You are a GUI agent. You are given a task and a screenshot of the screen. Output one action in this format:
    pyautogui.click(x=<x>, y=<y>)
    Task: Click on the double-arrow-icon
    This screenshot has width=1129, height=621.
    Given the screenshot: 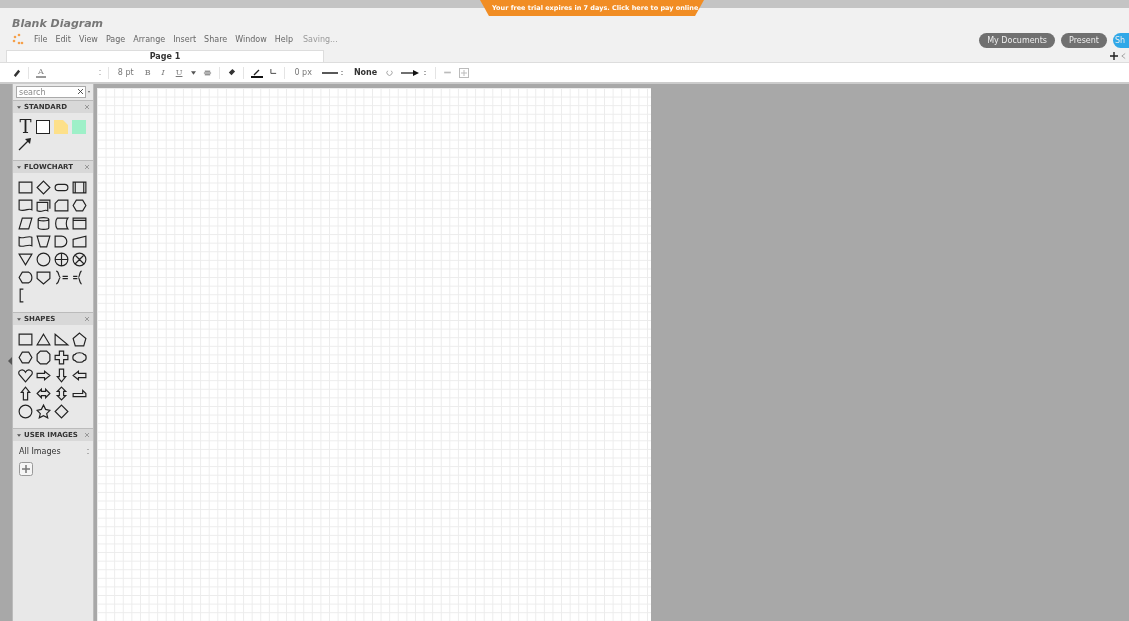 What is the action you would take?
    pyautogui.click(x=43, y=393)
    